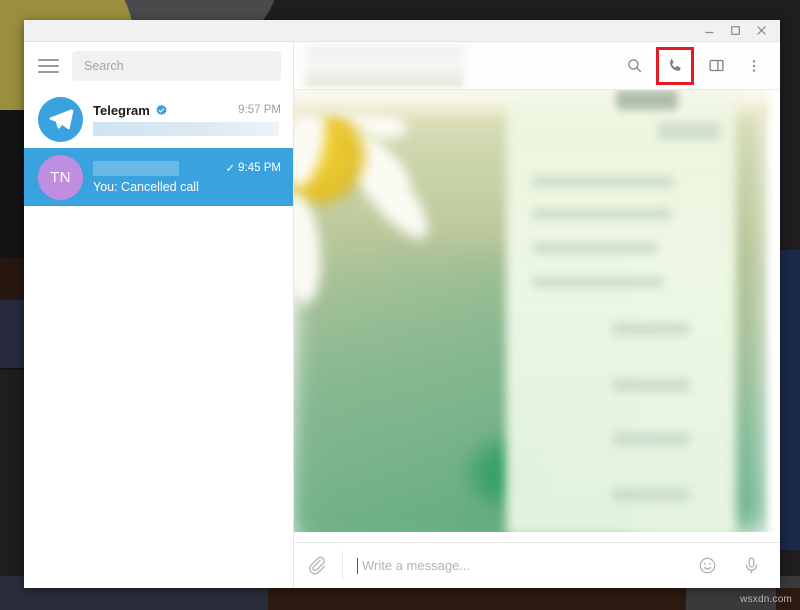 Image resolution: width=800 pixels, height=610 pixels. I want to click on wallpaper-right-edge, so click(772, 316).